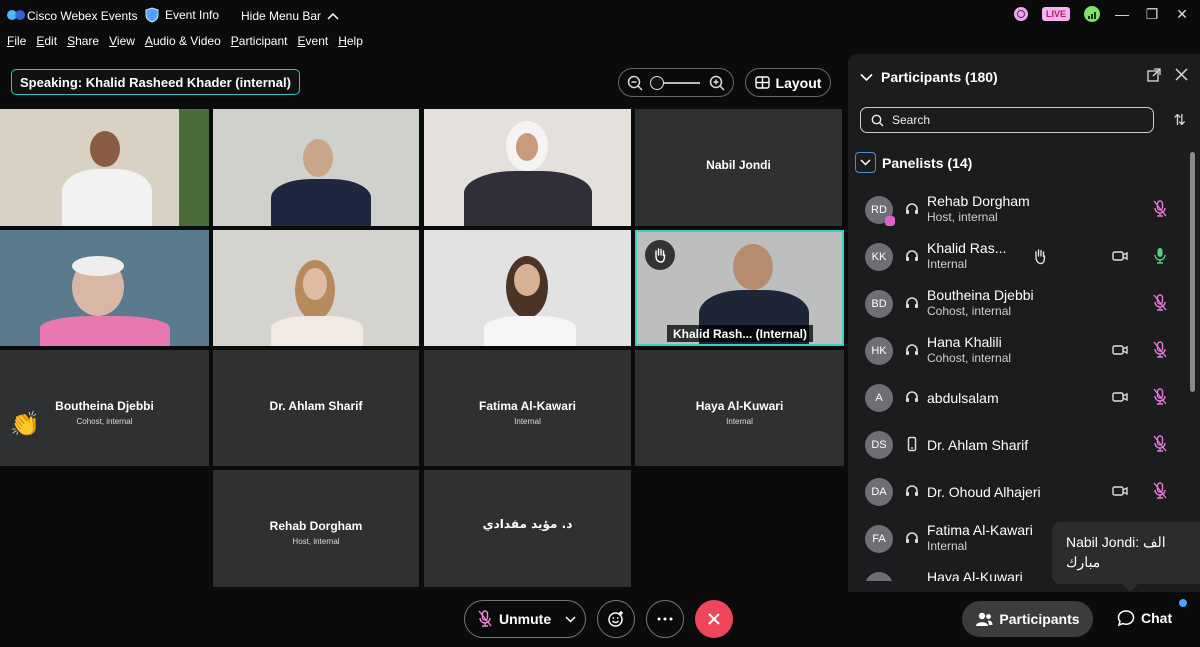  I want to click on search-placeholder: Search, so click(911, 120).